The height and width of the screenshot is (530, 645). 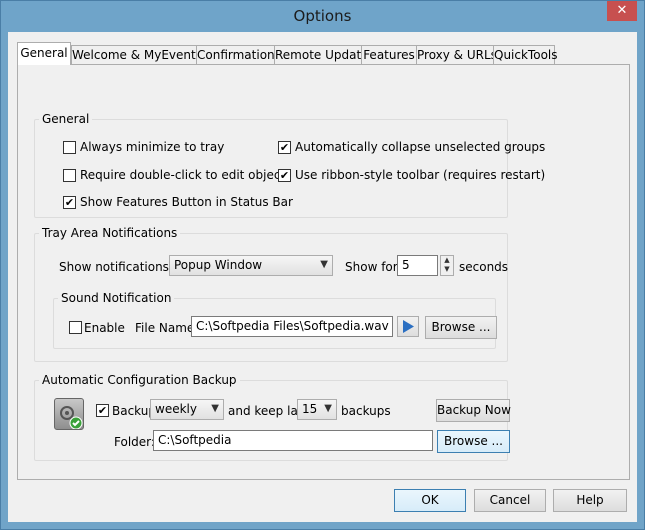 I want to click on backup-safe-icon, so click(x=69, y=414).